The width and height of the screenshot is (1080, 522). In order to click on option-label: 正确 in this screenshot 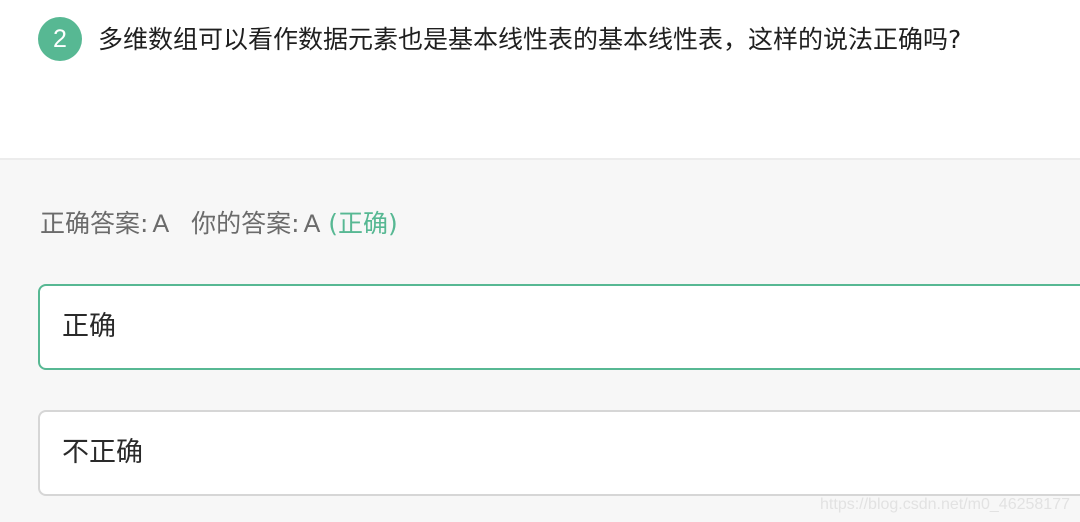, I will do `click(89, 326)`.